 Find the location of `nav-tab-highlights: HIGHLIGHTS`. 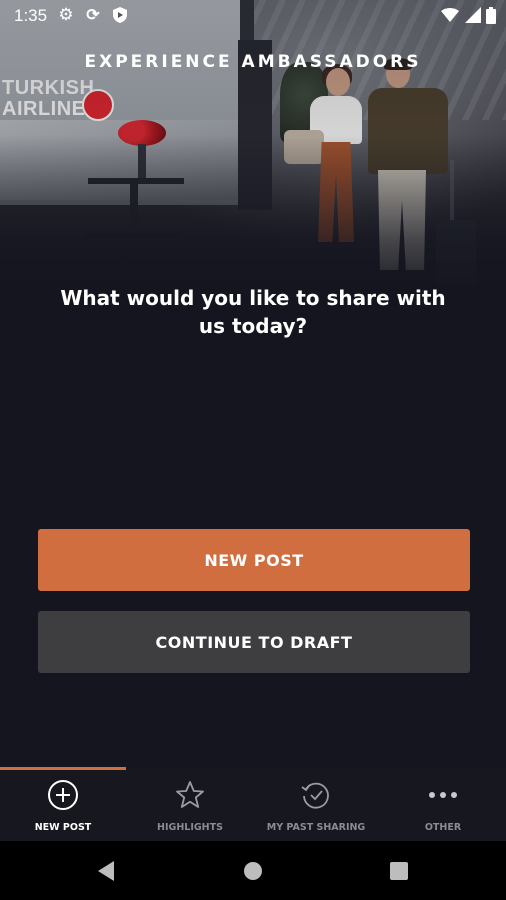

nav-tab-highlights: HIGHLIGHTS is located at coordinates (190, 804).